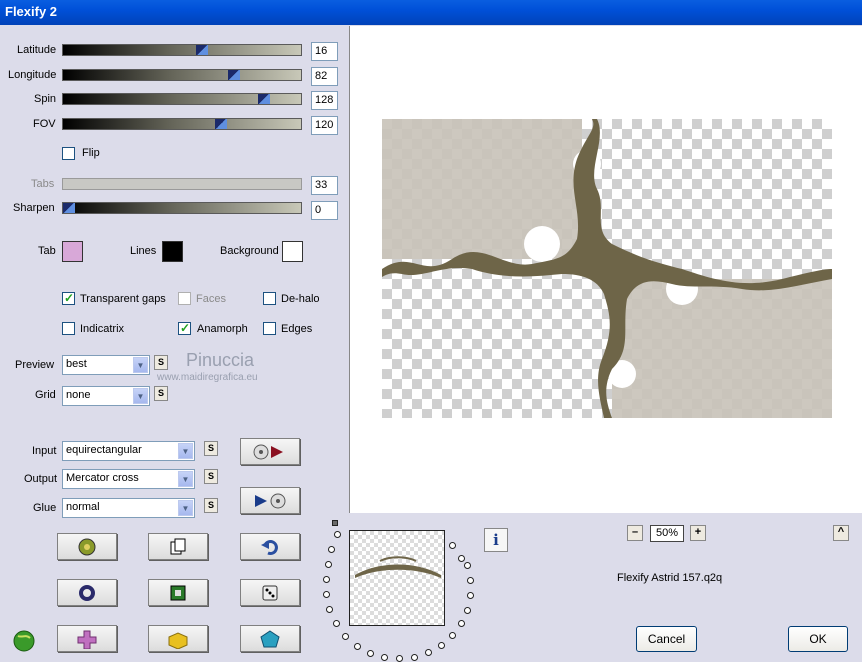 The width and height of the screenshot is (862, 662). What do you see at coordinates (335, 523) in the screenshot?
I see `navigator-corner-handle` at bounding box center [335, 523].